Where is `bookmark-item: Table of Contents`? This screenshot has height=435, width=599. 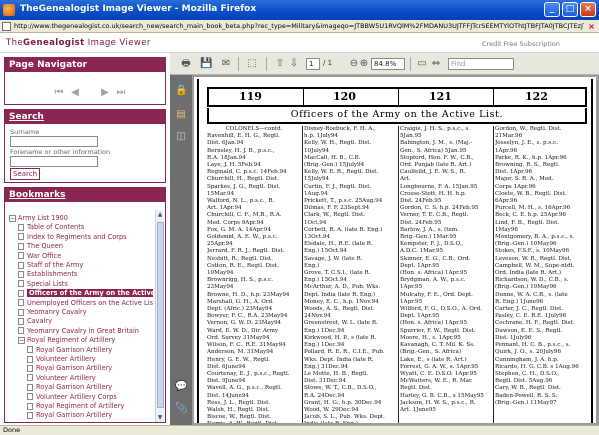
bookmark-item: Table of Contents is located at coordinates (51, 227).